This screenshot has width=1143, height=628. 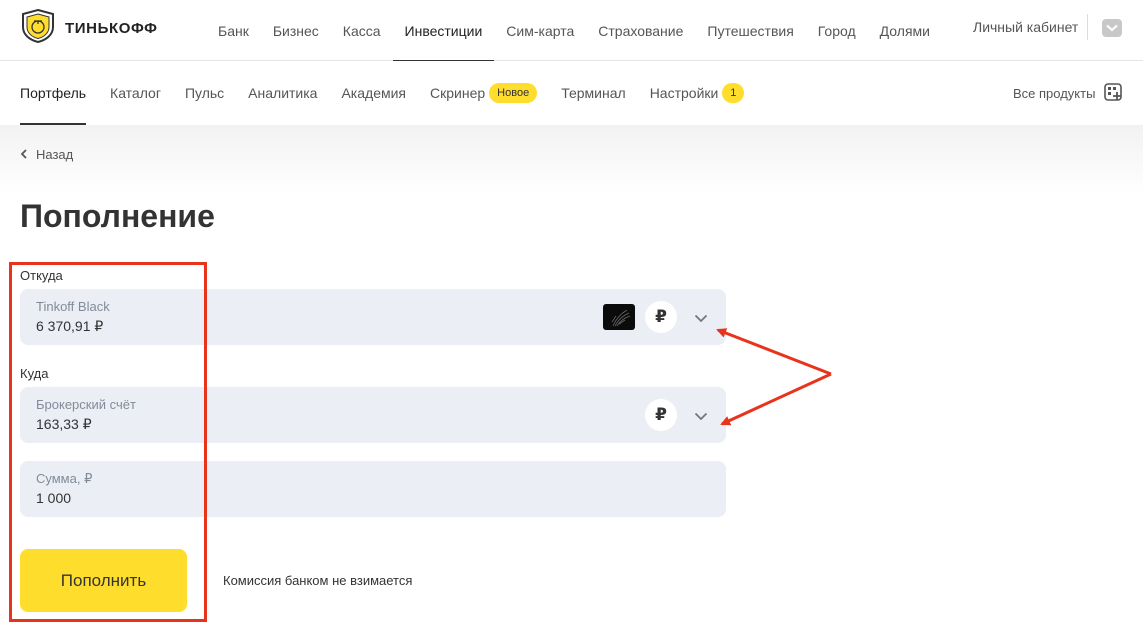 I want to click on sub-nav-label: Аналитика, so click(x=283, y=93).